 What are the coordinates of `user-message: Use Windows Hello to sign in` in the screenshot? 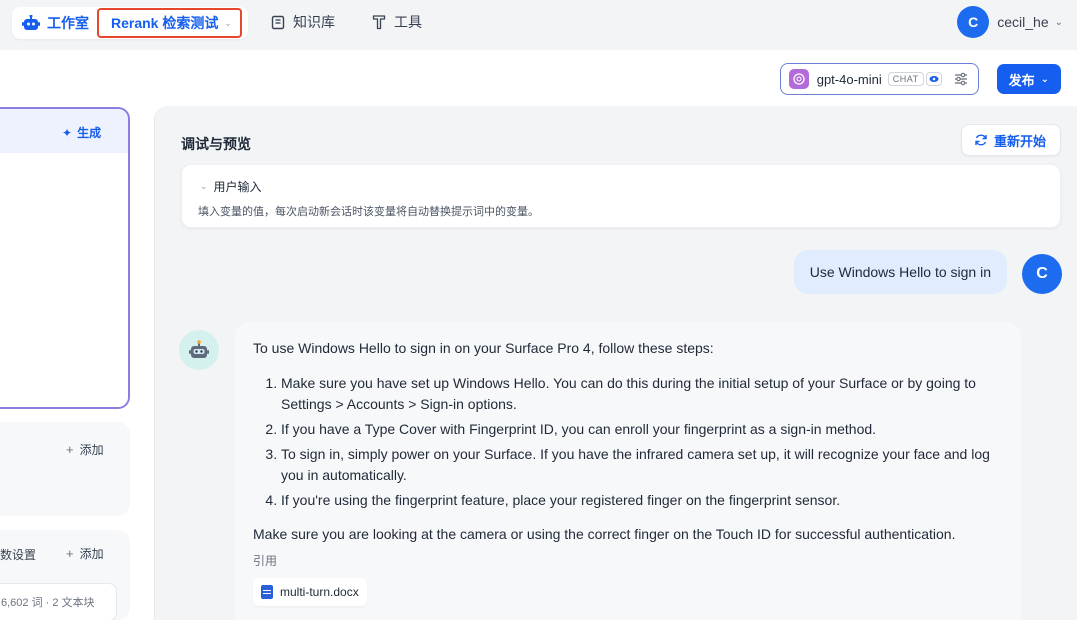 It's located at (900, 272).